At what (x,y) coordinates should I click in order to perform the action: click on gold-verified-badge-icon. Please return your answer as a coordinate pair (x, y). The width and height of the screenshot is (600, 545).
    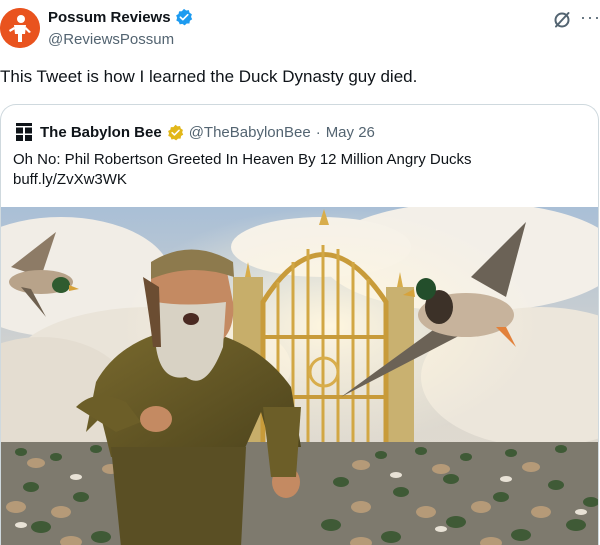
    Looking at the image, I should click on (175, 132).